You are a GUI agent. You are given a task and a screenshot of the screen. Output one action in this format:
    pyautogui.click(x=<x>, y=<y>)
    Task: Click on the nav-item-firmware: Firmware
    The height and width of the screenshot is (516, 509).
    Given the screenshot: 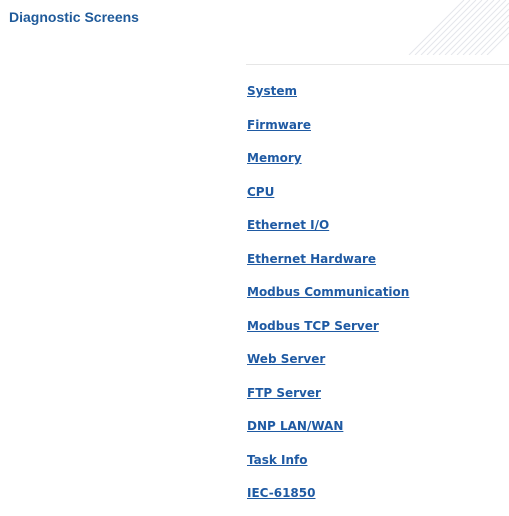 What is the action you would take?
    pyautogui.click(x=328, y=131)
    